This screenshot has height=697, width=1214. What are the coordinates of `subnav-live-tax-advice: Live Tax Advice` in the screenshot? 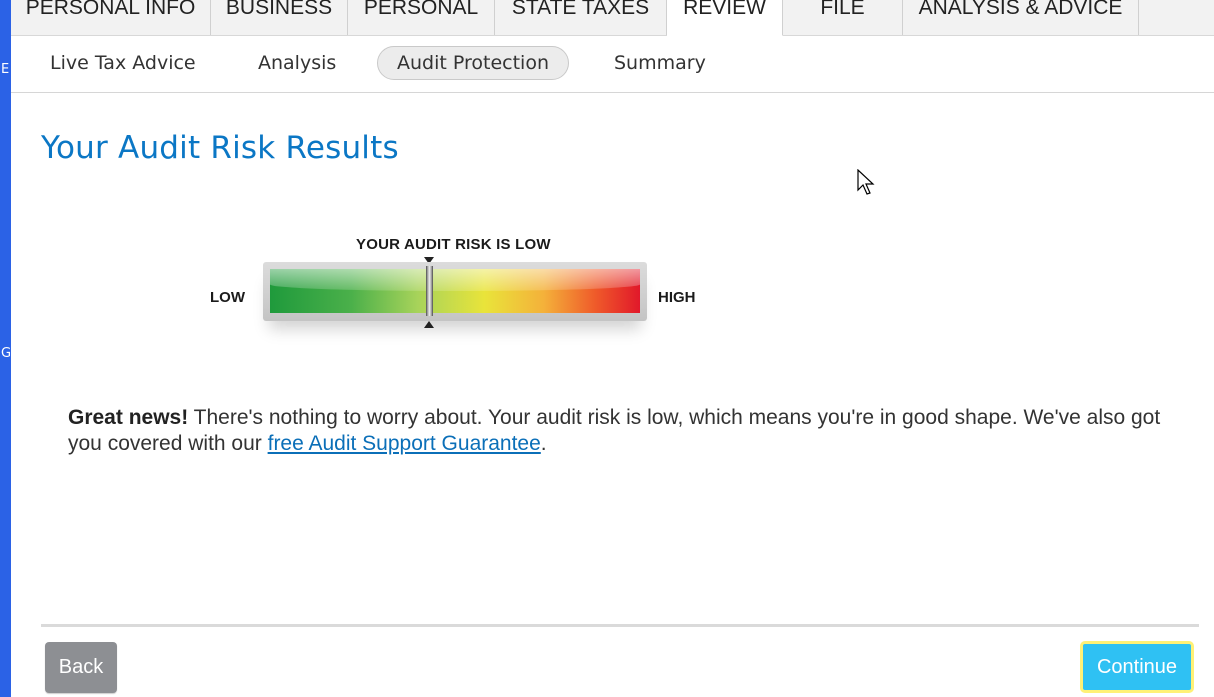 It's located at (123, 63).